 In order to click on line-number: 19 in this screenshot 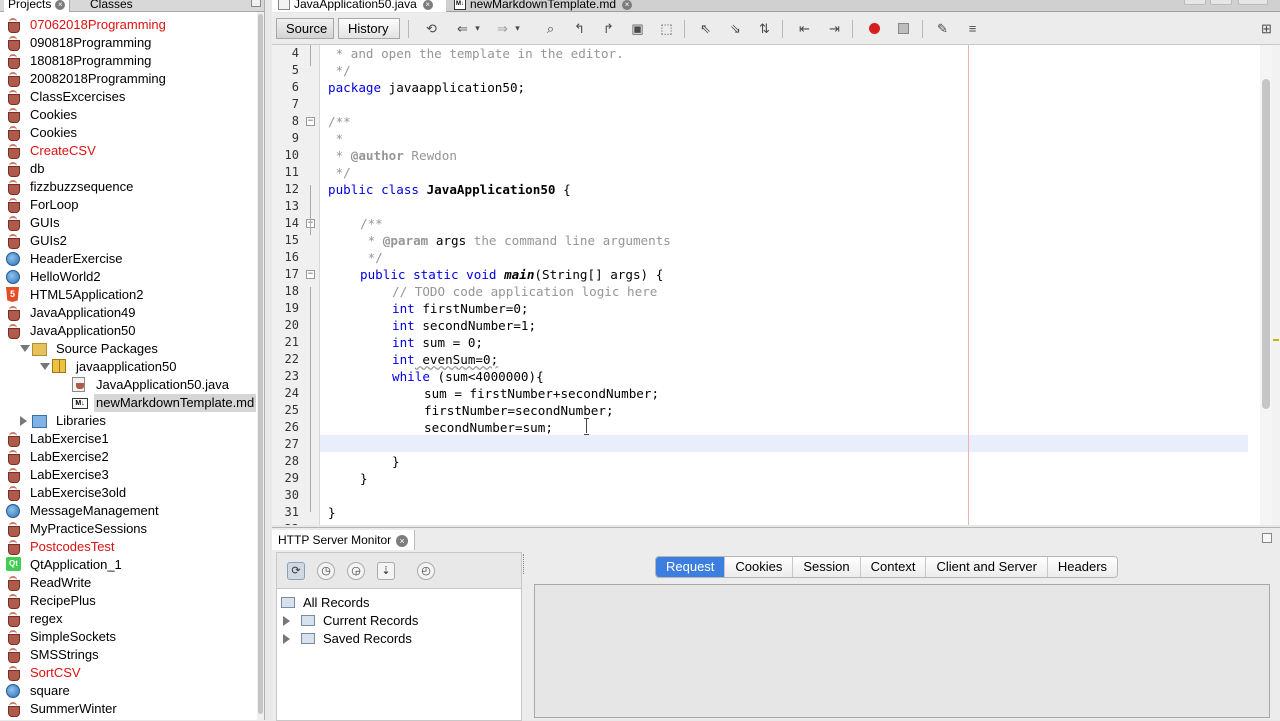, I will do `click(291, 308)`.